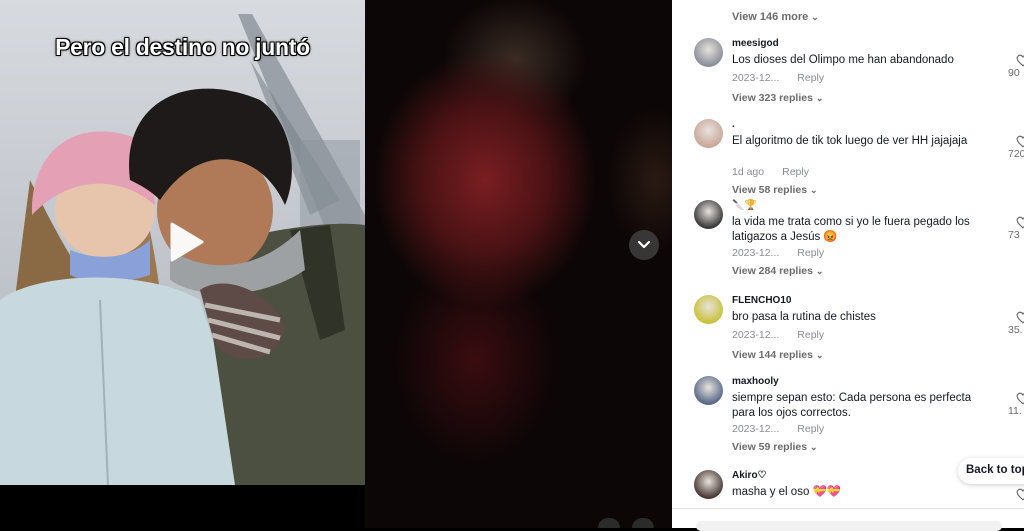 The height and width of the screenshot is (531, 1024). Describe the element at coordinates (182, 47) in the screenshot. I see `video-caption-overlay: Pero el destino no juntó` at that location.